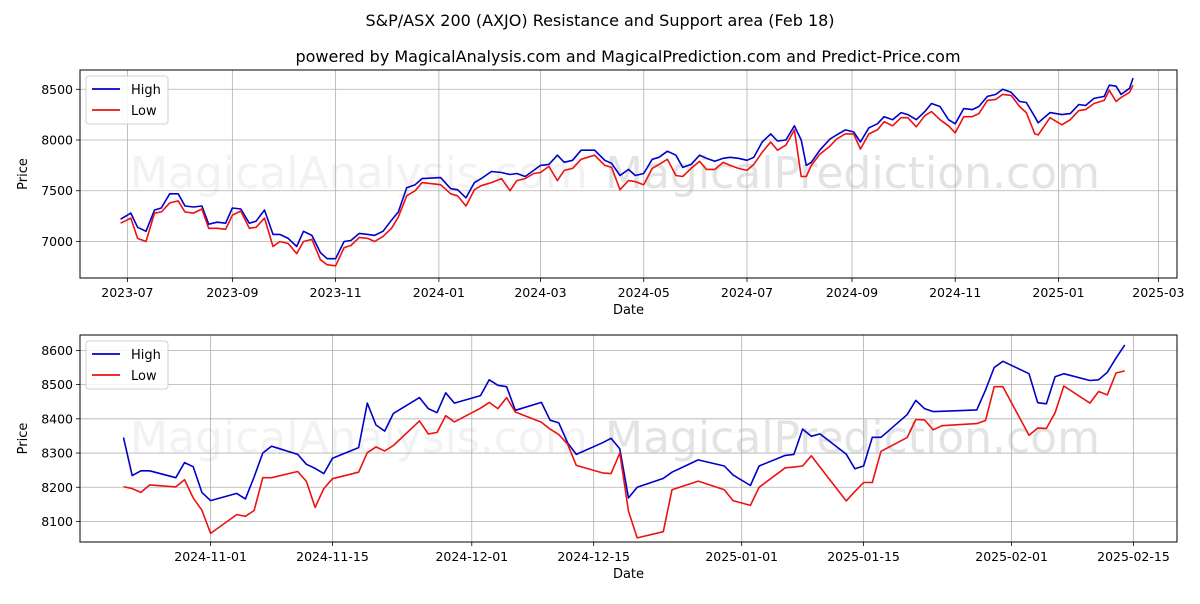 The width and height of the screenshot is (1200, 604). What do you see at coordinates (57, 190) in the screenshot?
I see `y-tick-label: 7500` at bounding box center [57, 190].